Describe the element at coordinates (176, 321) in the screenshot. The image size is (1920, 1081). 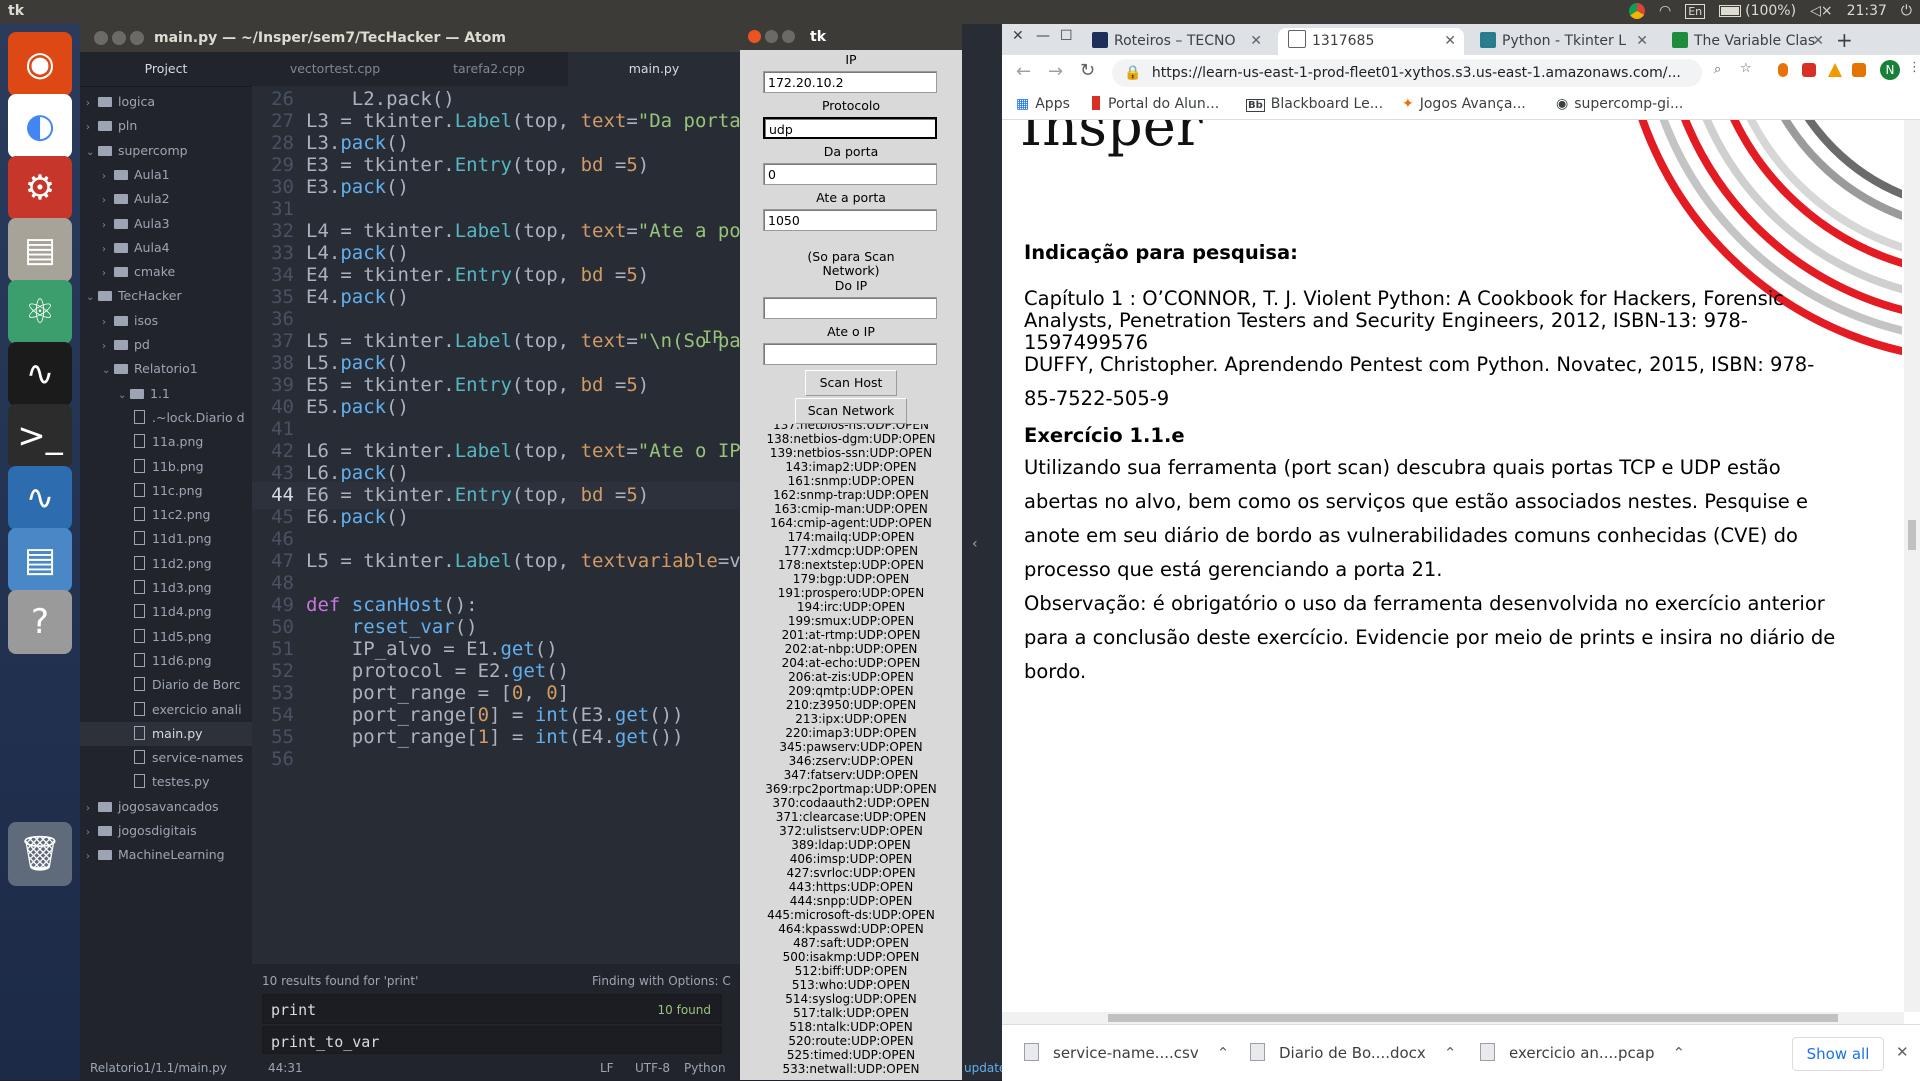
I see `tree-folder: › isos` at that location.